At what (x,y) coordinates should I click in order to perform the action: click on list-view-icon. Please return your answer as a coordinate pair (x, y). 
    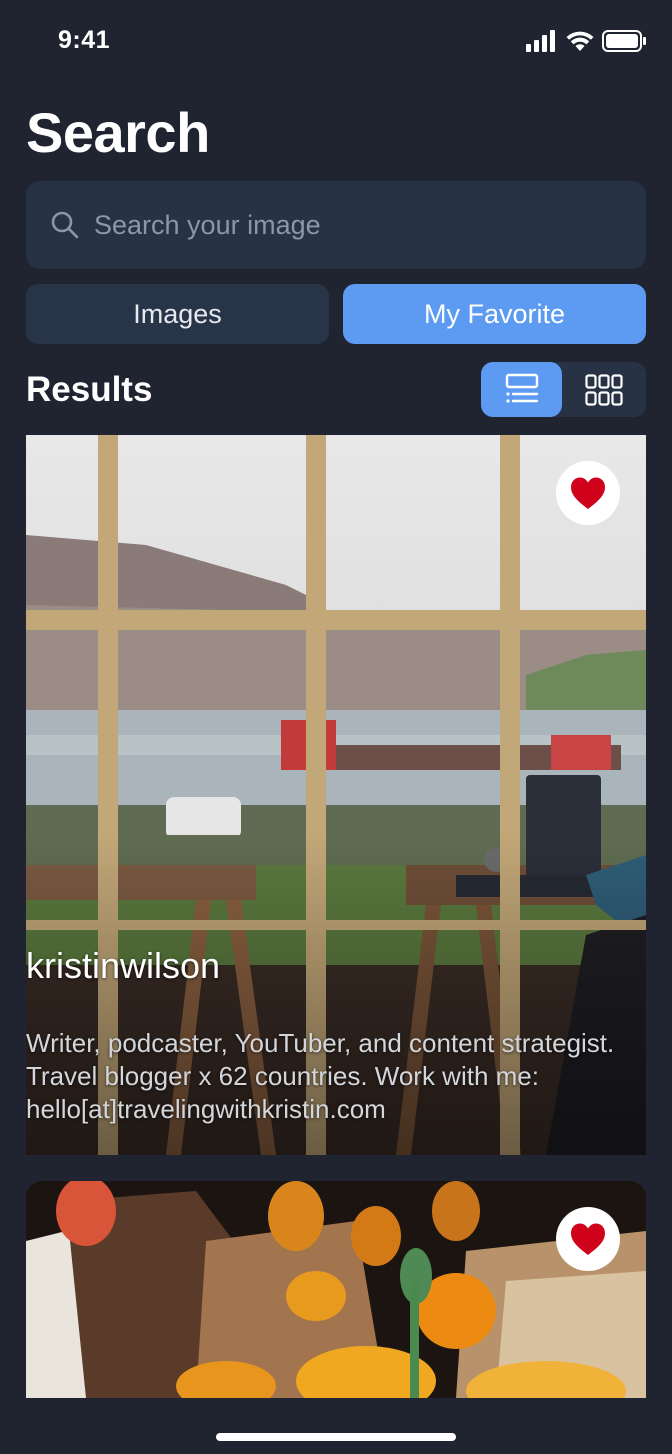
    Looking at the image, I should click on (521, 388).